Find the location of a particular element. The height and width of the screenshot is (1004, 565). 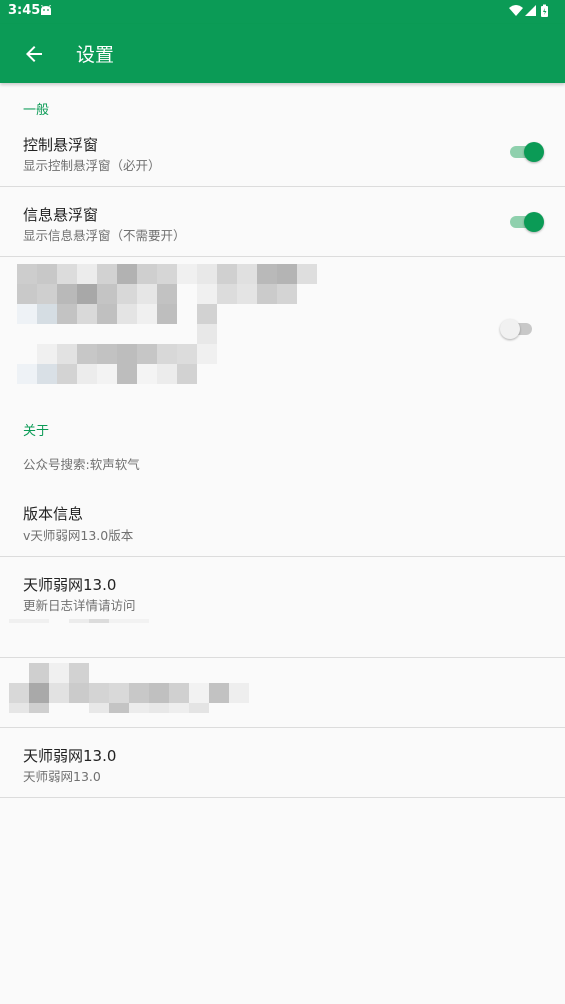

pref-version-info: 版本信息 v天师弱网13.0版本 is located at coordinates (282, 523).